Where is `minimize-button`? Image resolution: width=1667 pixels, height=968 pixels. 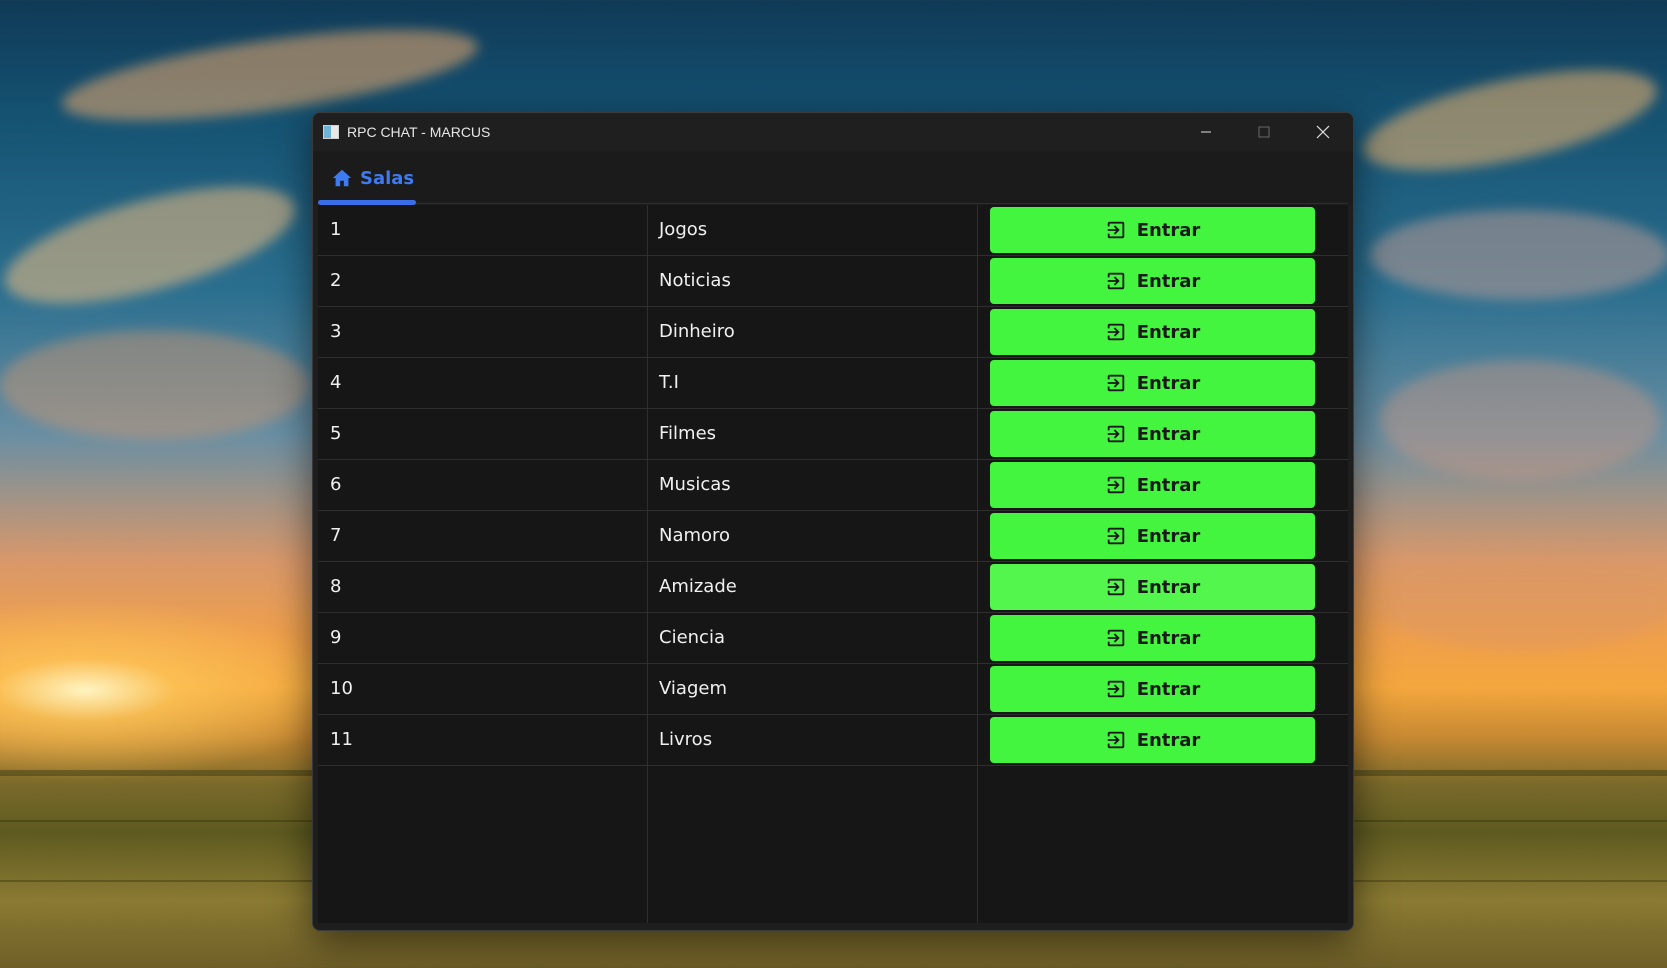
minimize-button is located at coordinates (1206, 132).